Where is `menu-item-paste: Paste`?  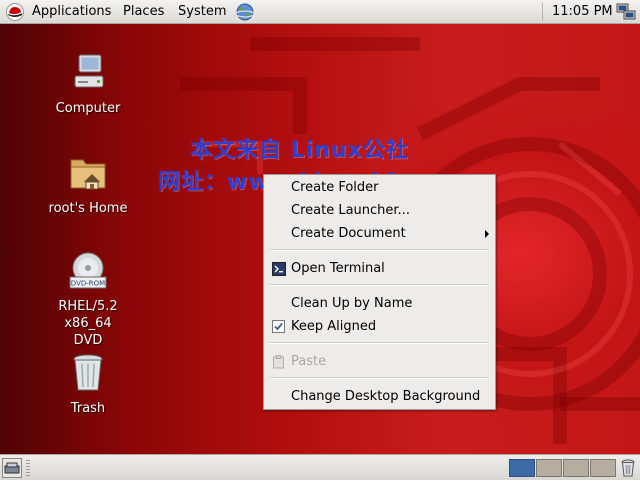 menu-item-paste: Paste is located at coordinates (379, 362).